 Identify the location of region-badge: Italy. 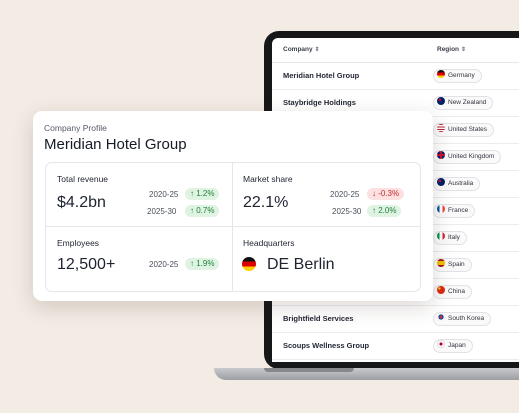
(450, 238).